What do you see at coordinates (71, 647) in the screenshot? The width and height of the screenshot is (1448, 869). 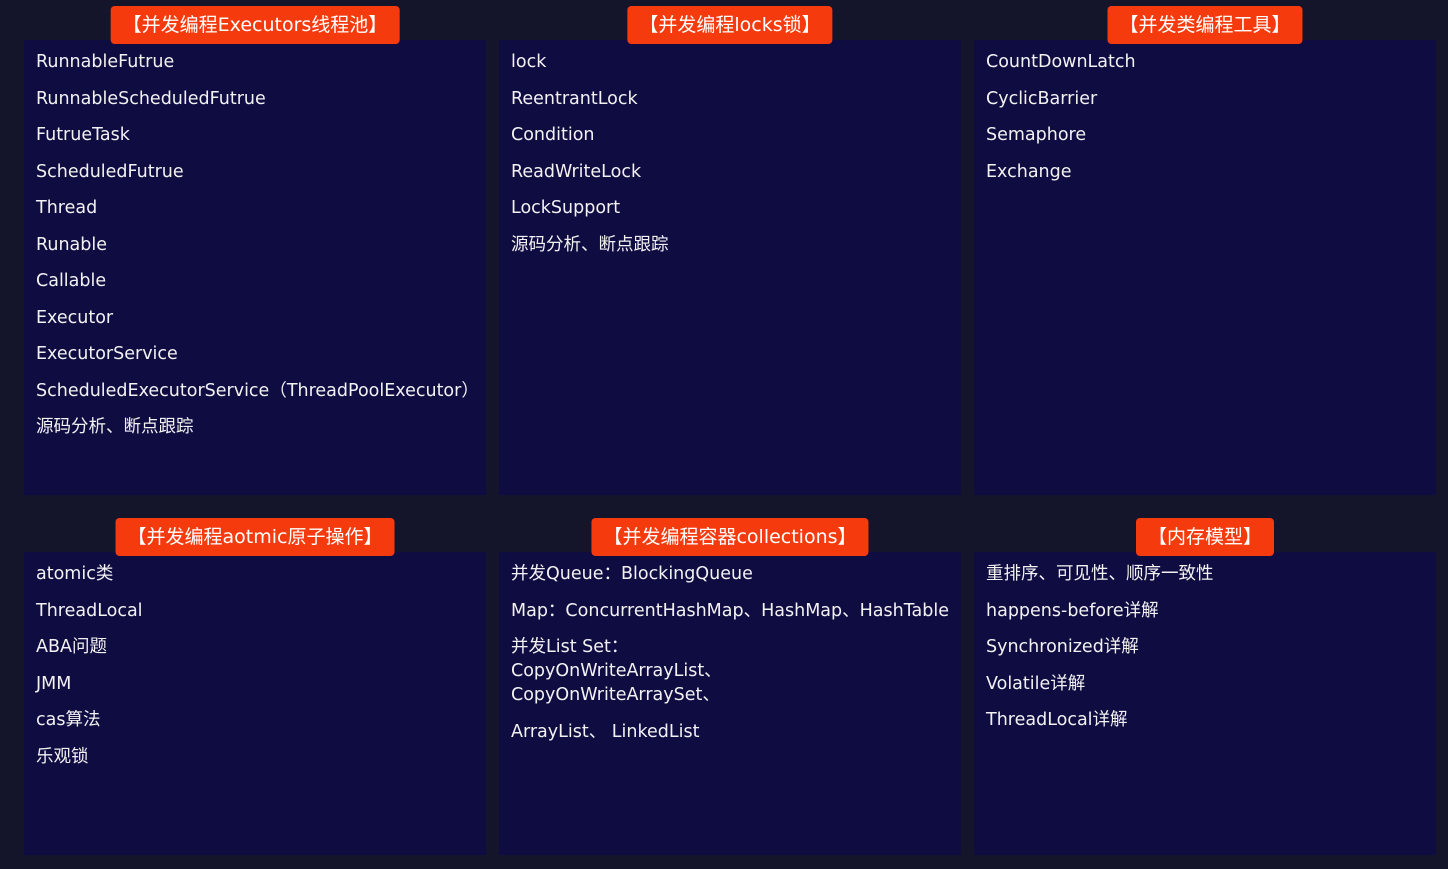 I see `list-item: ABA问题` at bounding box center [71, 647].